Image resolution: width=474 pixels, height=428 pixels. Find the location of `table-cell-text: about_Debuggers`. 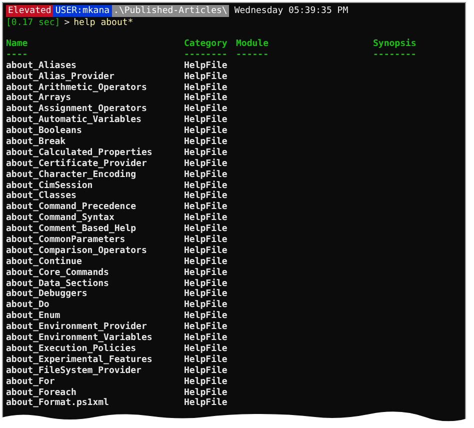

table-cell-text: about_Debuggers is located at coordinates (47, 294).